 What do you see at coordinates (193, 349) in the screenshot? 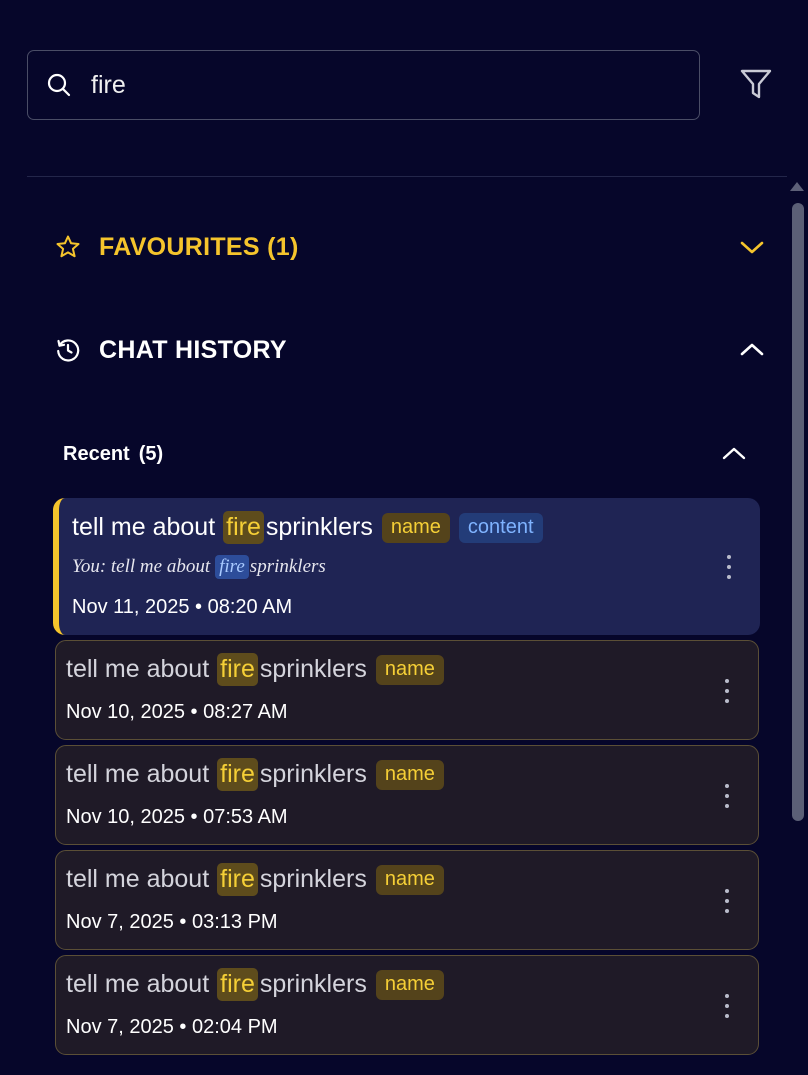
I see `chat-history-label: CHAT HISTORY` at bounding box center [193, 349].